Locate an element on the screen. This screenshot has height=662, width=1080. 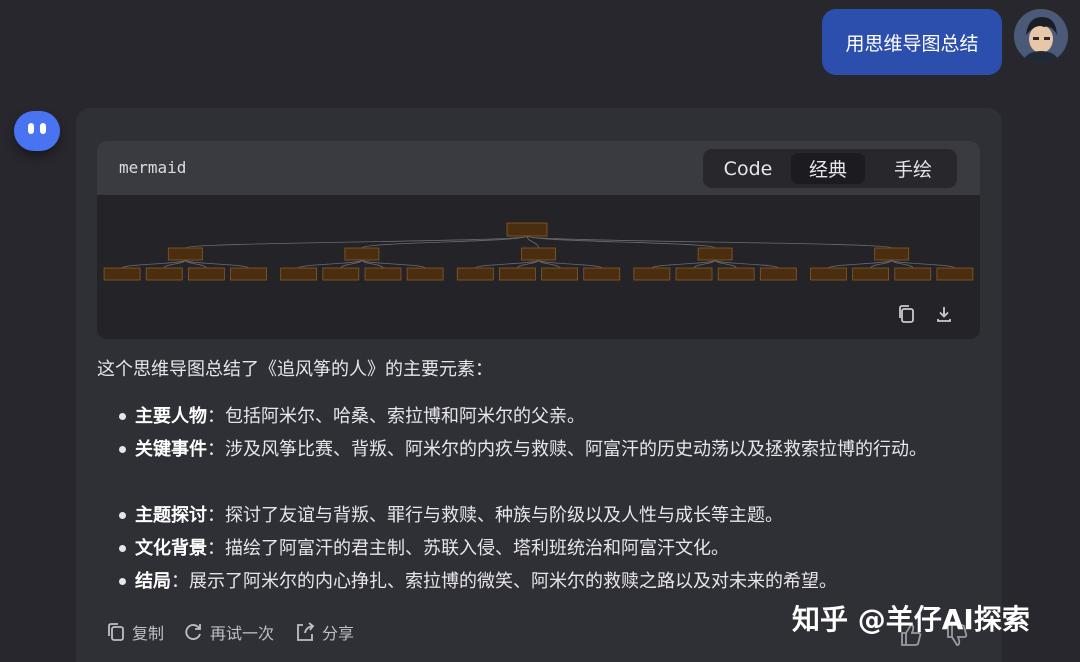
bullet-term: 主要人物 is located at coordinates (171, 416).